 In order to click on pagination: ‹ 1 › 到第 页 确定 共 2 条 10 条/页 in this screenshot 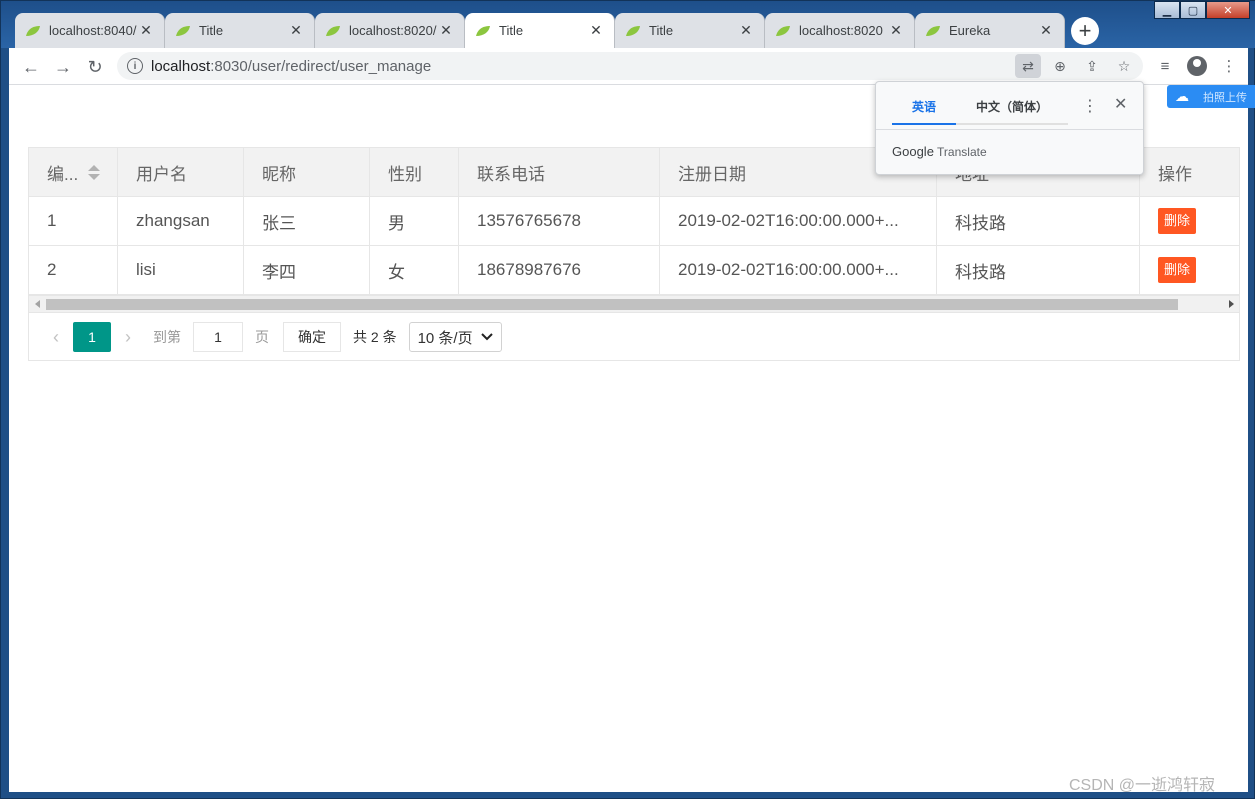, I will do `click(634, 336)`.